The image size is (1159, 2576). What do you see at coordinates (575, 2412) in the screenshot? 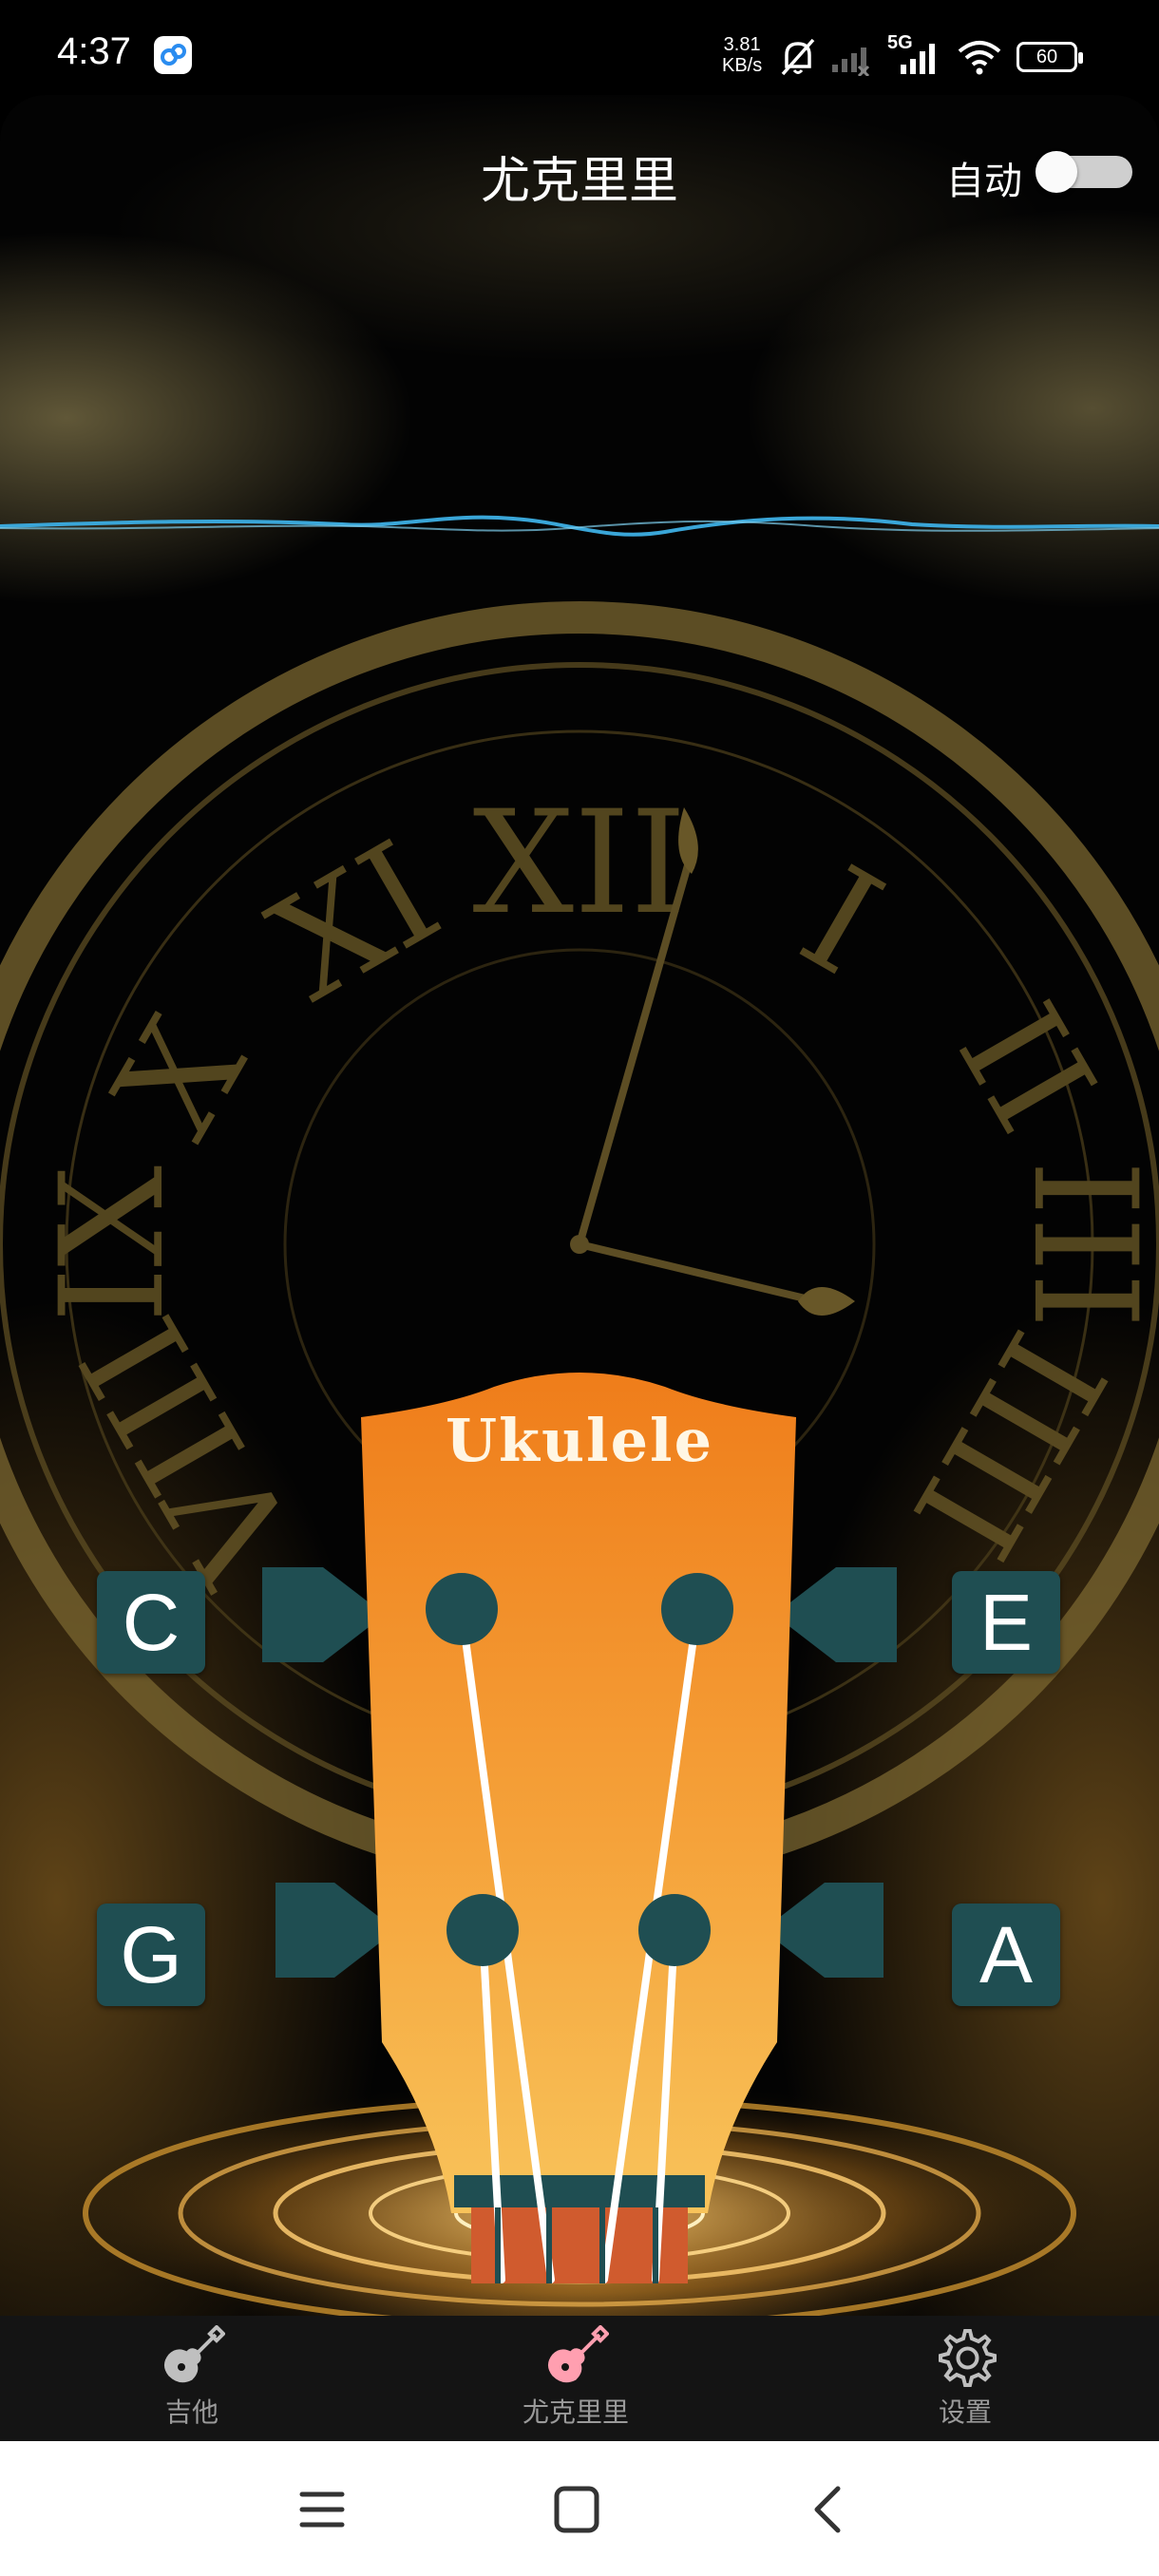
I see `nav-label-ukulele: 尤克里里` at bounding box center [575, 2412].